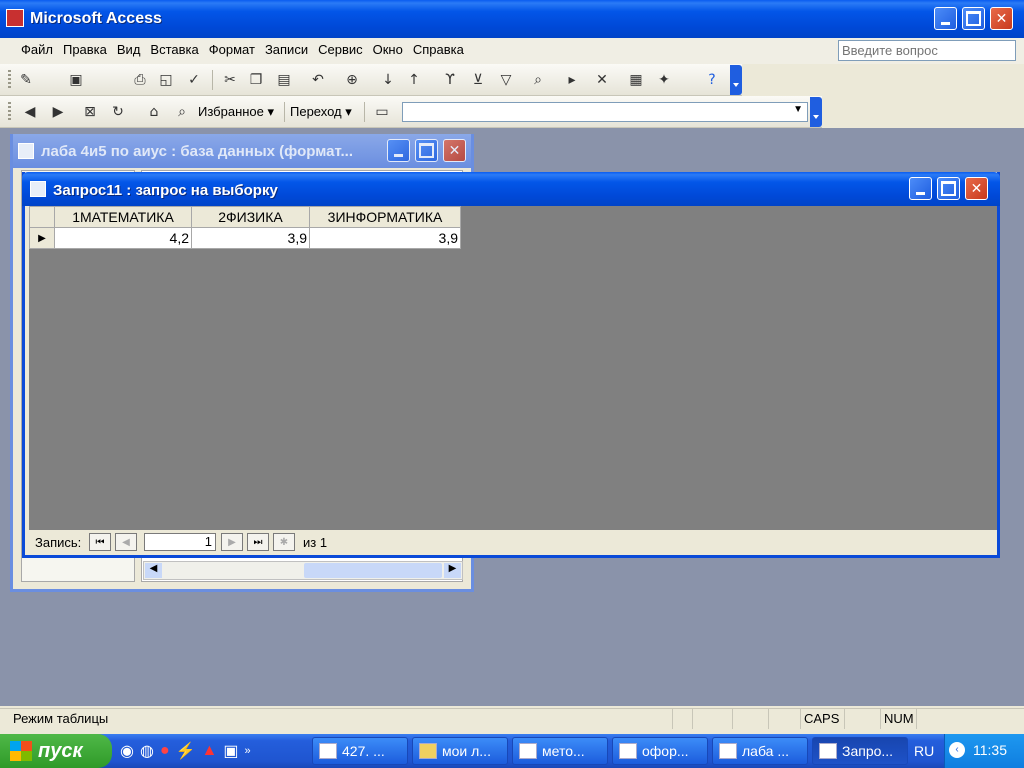  What do you see at coordinates (186, 751) in the screenshot?
I see `winamp-icon: ⚡` at bounding box center [186, 751].